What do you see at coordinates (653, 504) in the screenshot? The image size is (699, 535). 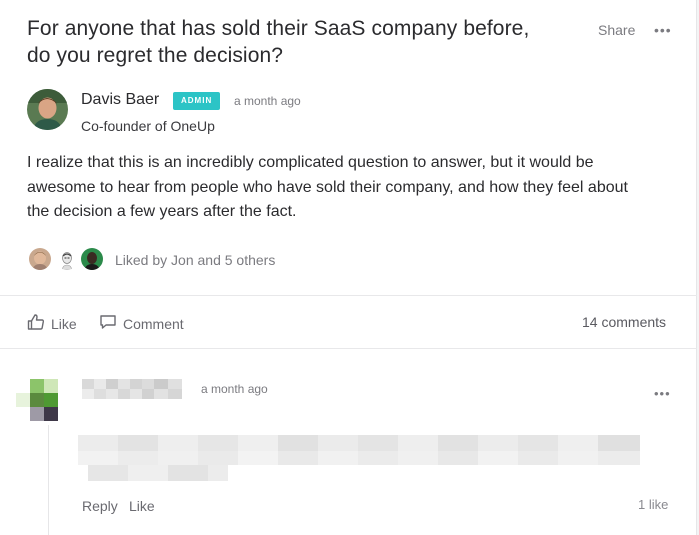 I see `comment-likes-count: 1 like` at bounding box center [653, 504].